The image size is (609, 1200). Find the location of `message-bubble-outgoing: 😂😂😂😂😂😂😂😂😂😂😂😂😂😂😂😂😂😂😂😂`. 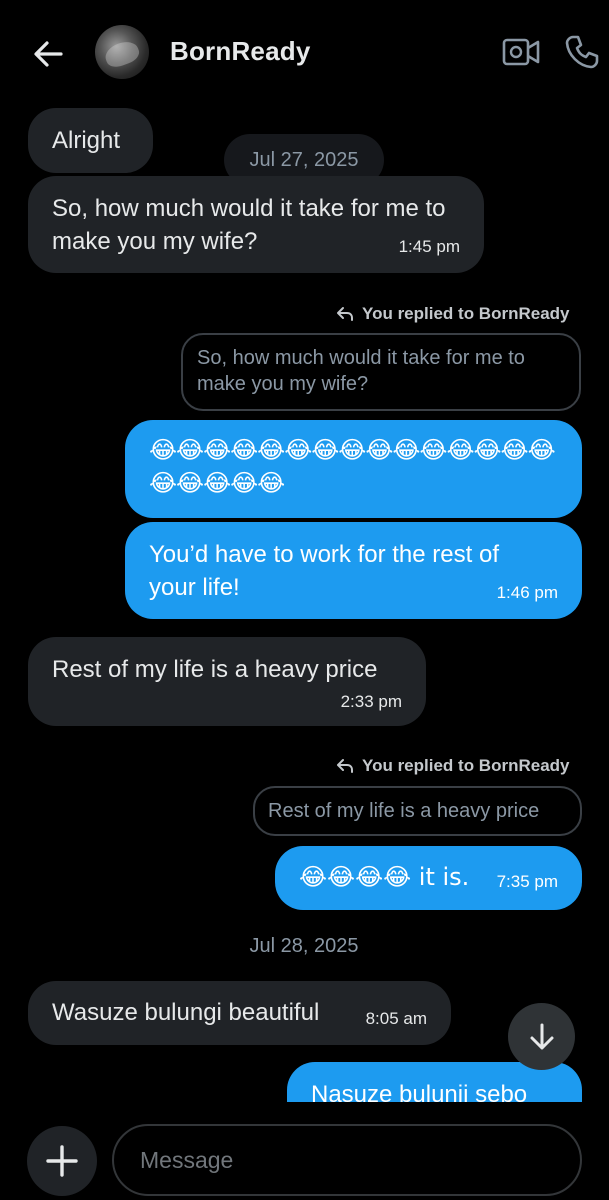

message-bubble-outgoing: 😂😂😂😂😂😂😂😂😂😂😂😂😂😂😂😂😂😂😂😂 is located at coordinates (353, 469).